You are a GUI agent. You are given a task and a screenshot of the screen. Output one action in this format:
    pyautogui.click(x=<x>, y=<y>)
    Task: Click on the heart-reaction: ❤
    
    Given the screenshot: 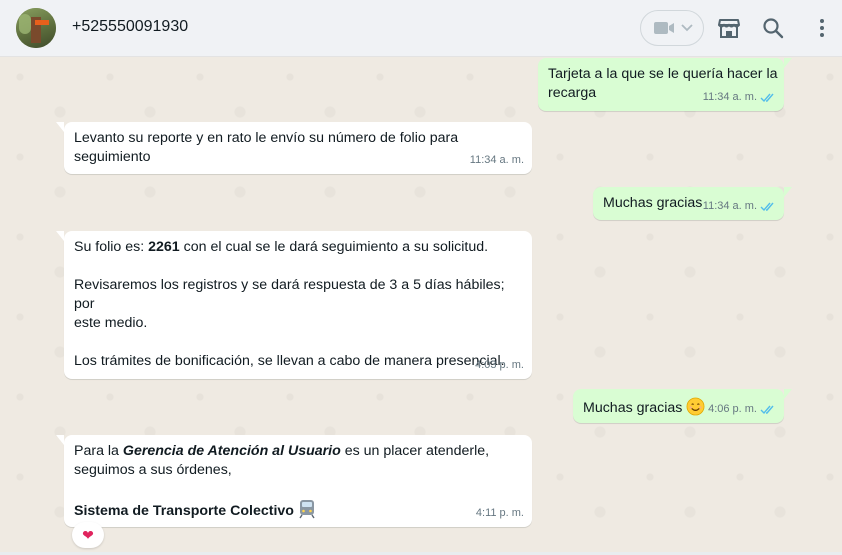 What is the action you would take?
    pyautogui.click(x=88, y=535)
    